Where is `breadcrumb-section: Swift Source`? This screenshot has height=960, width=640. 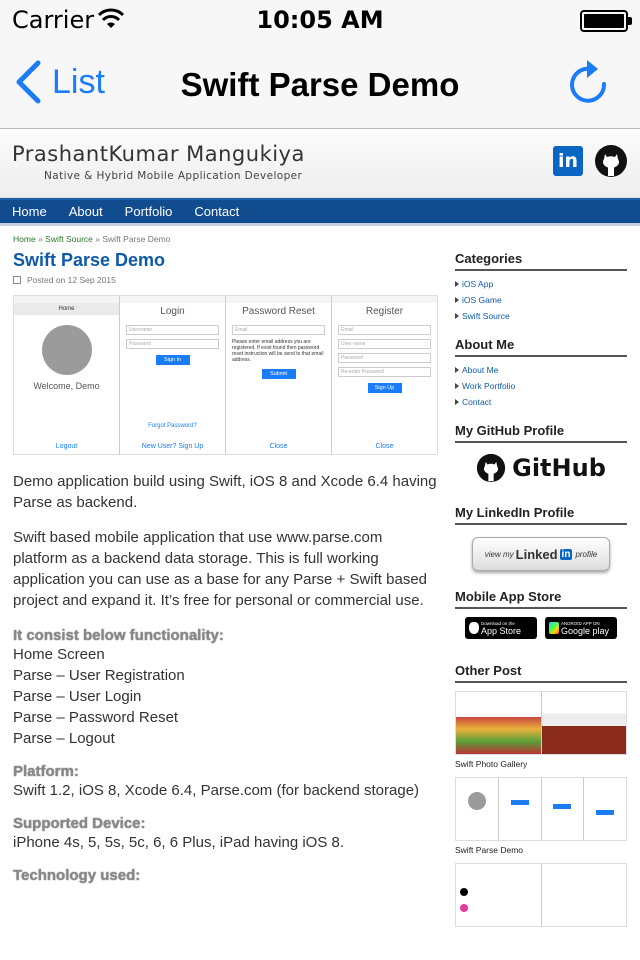 breadcrumb-section: Swift Source is located at coordinates (69, 239).